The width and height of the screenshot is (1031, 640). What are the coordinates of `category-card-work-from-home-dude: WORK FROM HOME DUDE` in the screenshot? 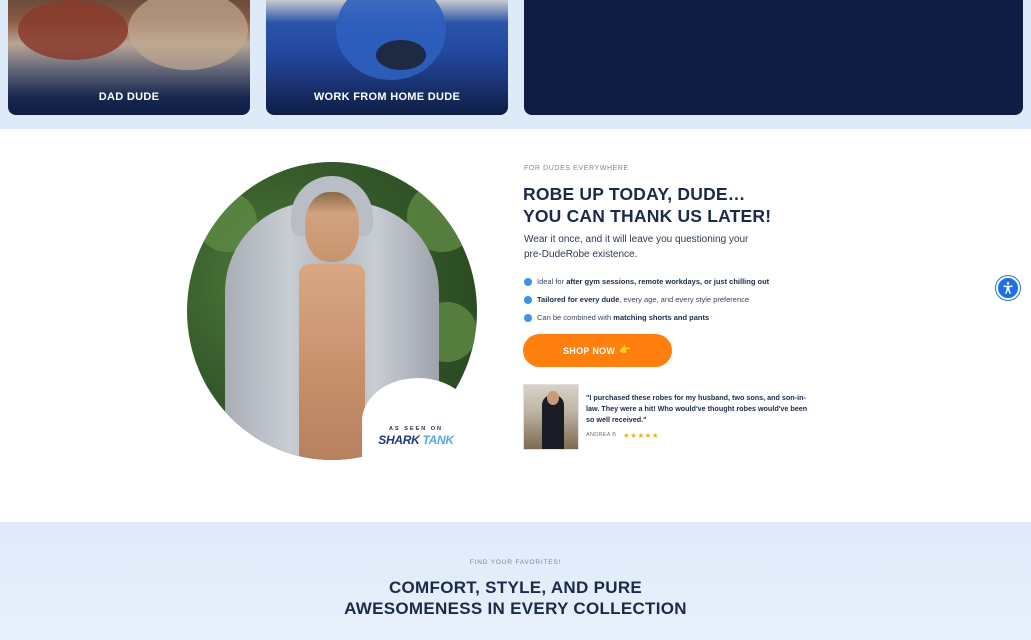 It's located at (387, 57).